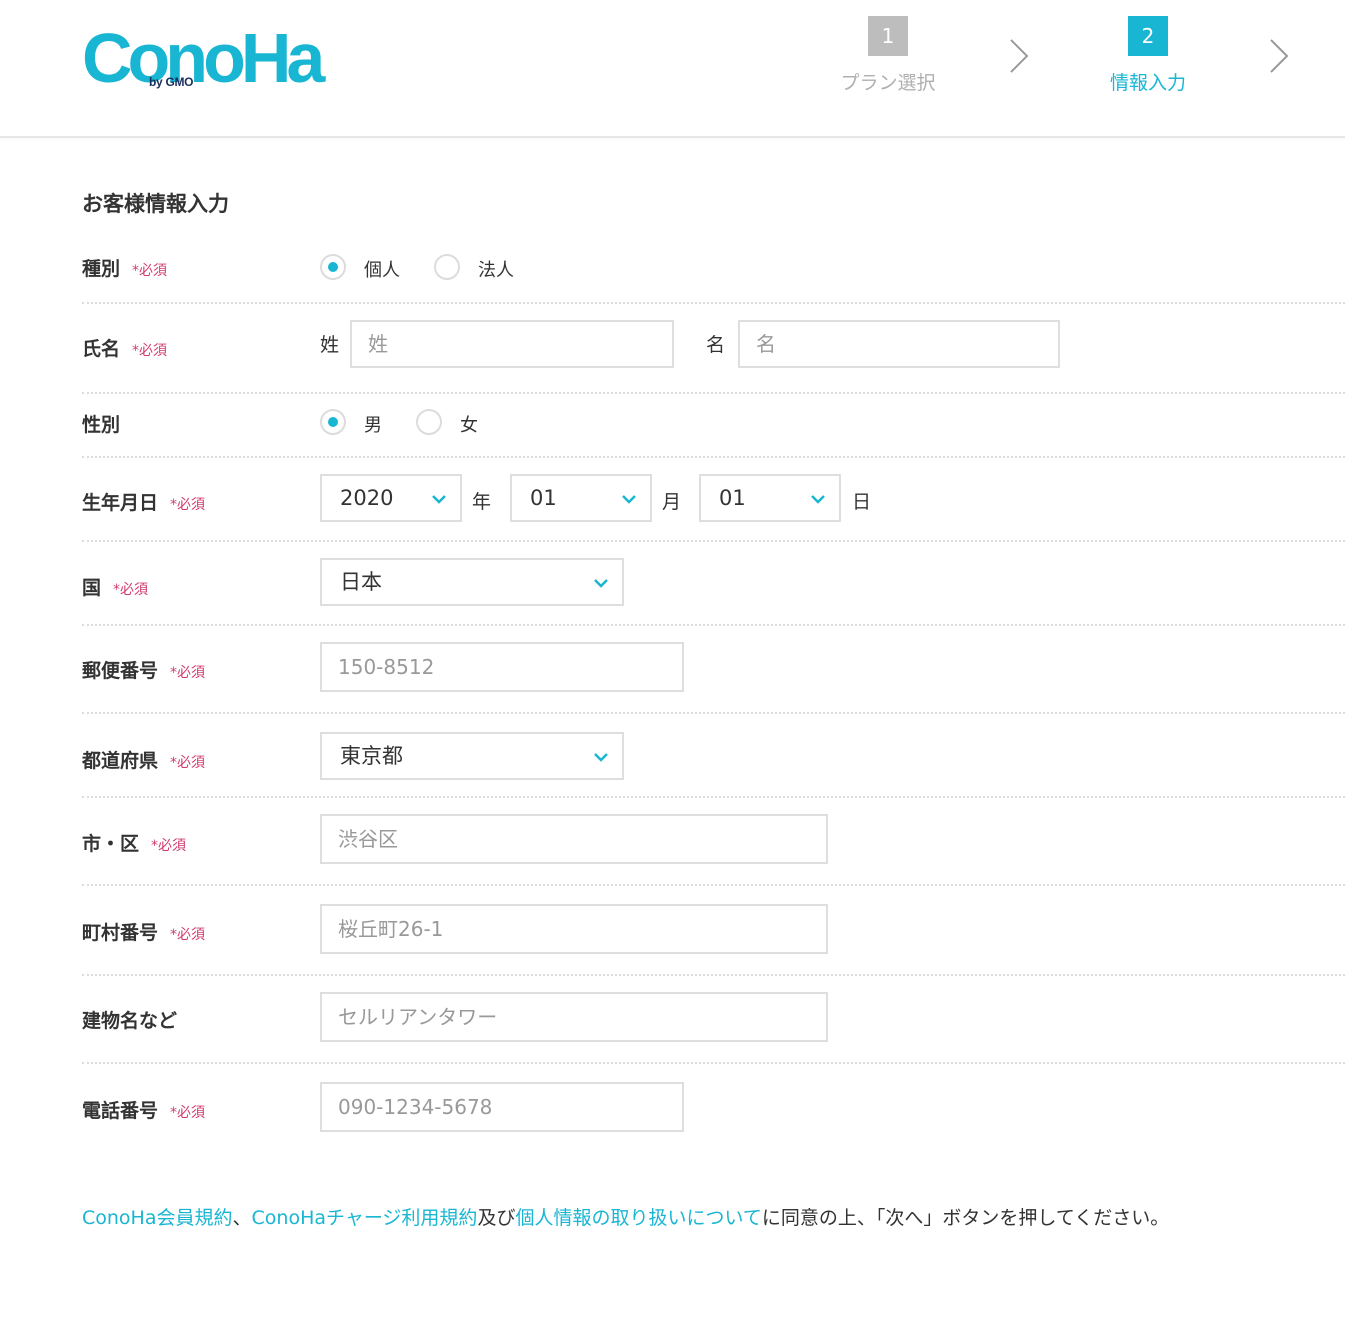 The height and width of the screenshot is (1344, 1345). What do you see at coordinates (155, 204) in the screenshot?
I see `form-title: お客様情報入力` at bounding box center [155, 204].